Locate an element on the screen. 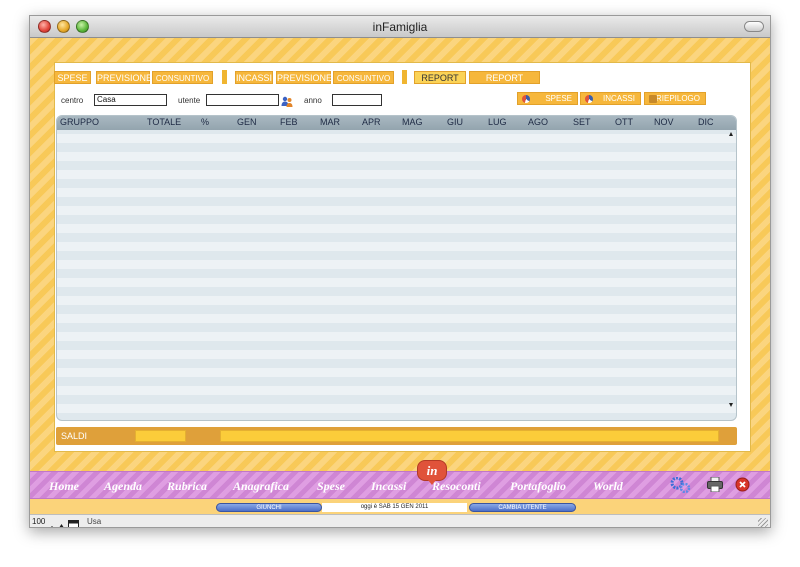  app-logo: in is located at coordinates (432, 472).